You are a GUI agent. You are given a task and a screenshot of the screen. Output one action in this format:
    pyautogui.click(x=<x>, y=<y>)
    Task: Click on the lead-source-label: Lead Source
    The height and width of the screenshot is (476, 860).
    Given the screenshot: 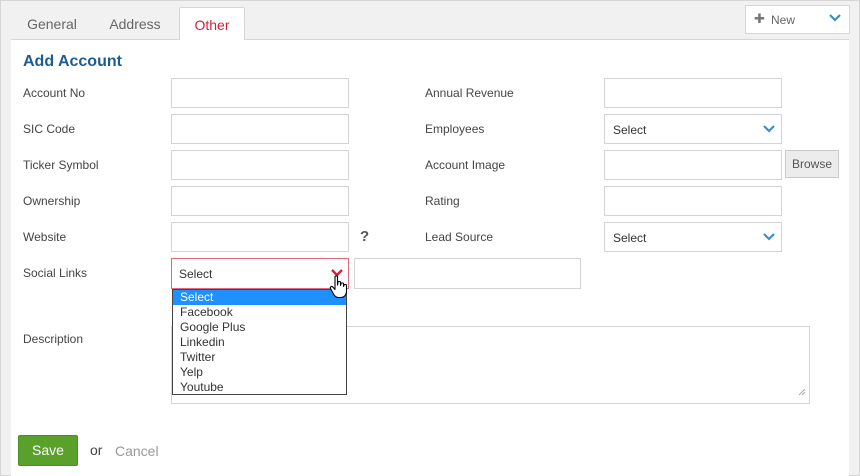 What is the action you would take?
    pyautogui.click(x=459, y=237)
    